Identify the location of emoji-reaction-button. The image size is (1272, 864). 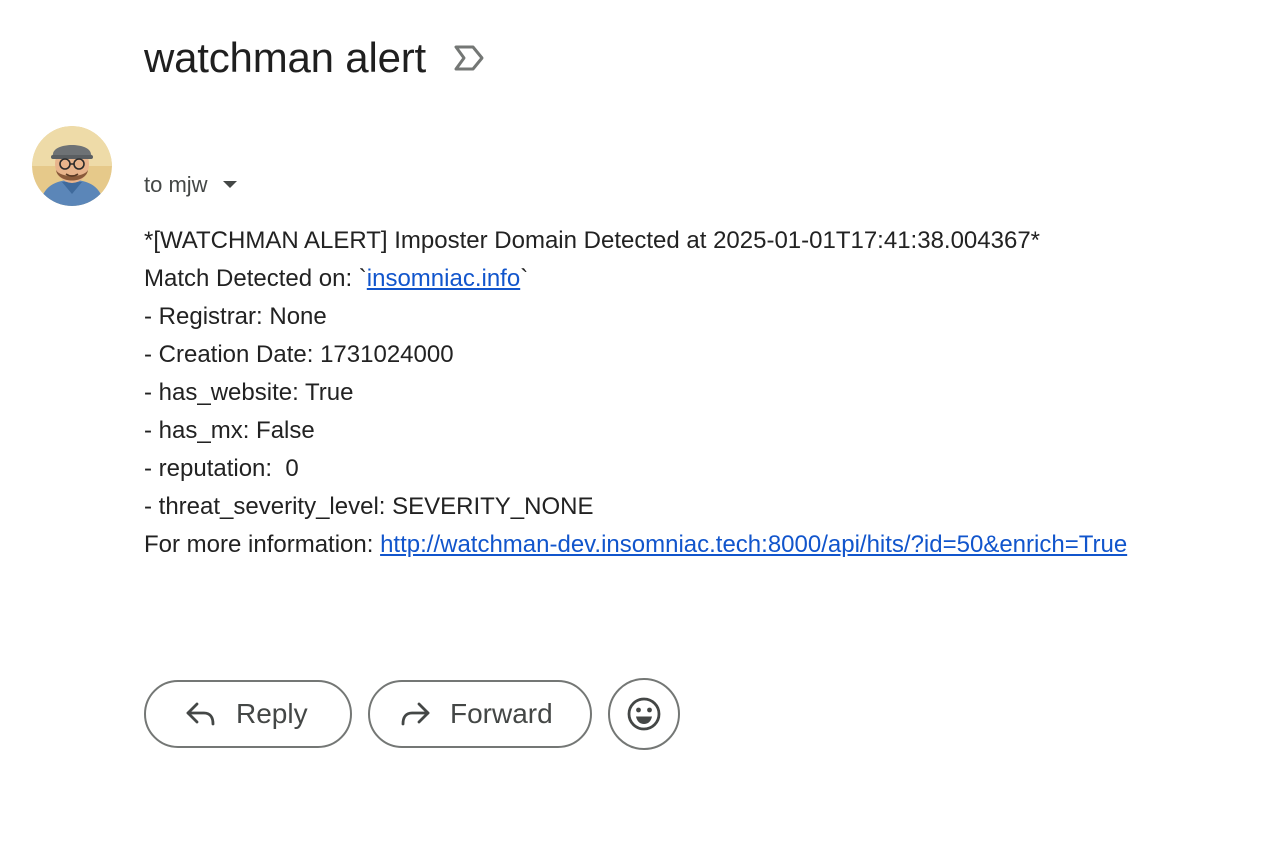
(644, 714).